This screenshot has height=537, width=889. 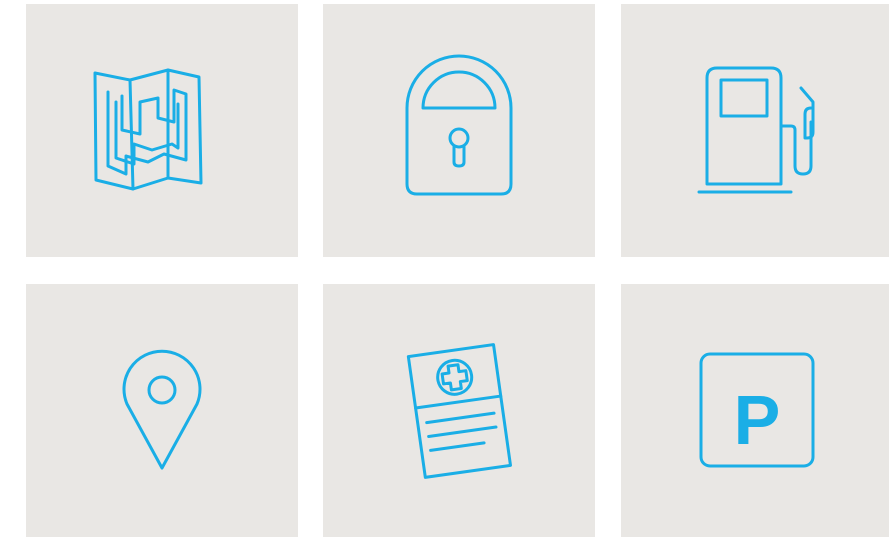 I want to click on tile-medical-document, so click(x=459, y=410).